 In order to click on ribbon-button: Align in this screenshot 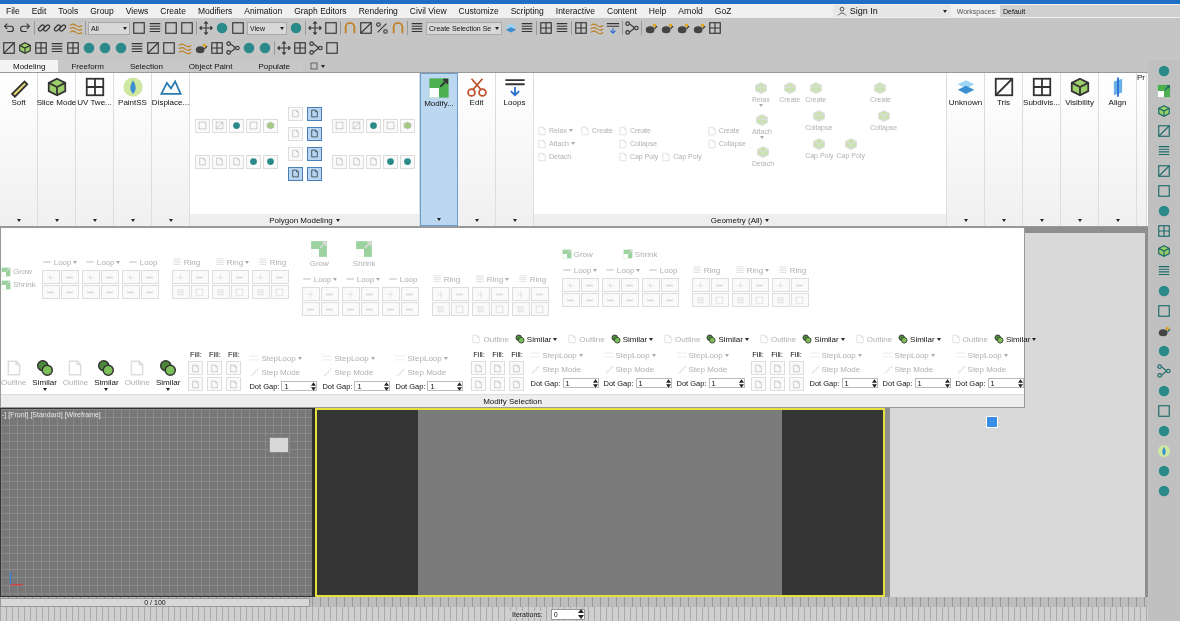, I will do `click(1118, 149)`.